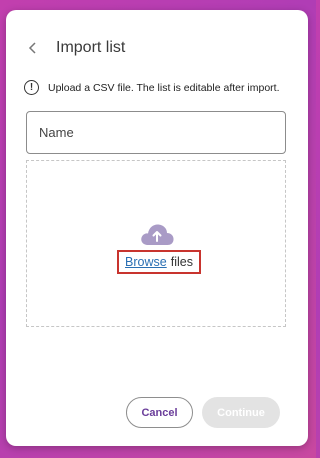 The height and width of the screenshot is (458, 320). I want to click on chevron-left-icon, so click(32, 48).